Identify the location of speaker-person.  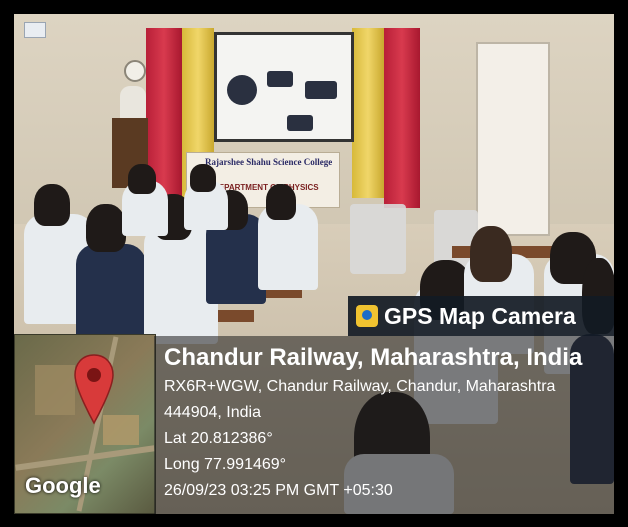
(133, 104).